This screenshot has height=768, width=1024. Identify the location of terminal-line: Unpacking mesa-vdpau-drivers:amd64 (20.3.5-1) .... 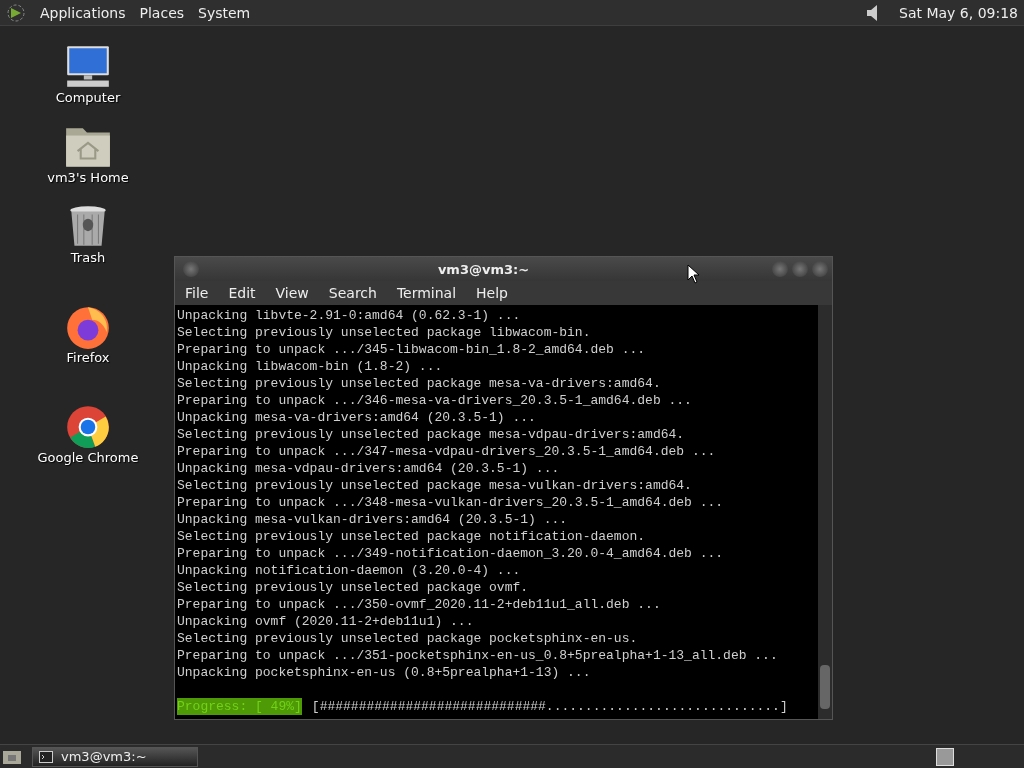
(369, 468).